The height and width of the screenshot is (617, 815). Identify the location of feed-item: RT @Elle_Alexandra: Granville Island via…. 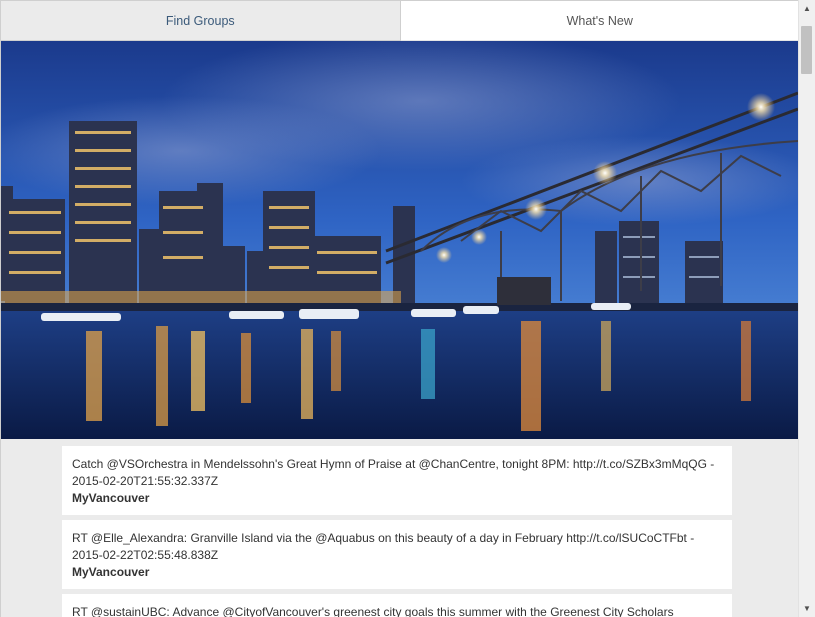
(397, 554).